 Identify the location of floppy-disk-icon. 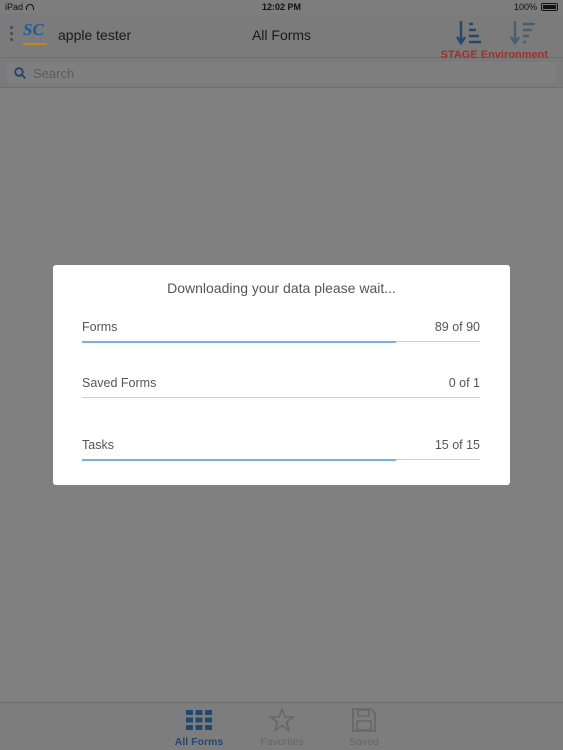
(364, 720).